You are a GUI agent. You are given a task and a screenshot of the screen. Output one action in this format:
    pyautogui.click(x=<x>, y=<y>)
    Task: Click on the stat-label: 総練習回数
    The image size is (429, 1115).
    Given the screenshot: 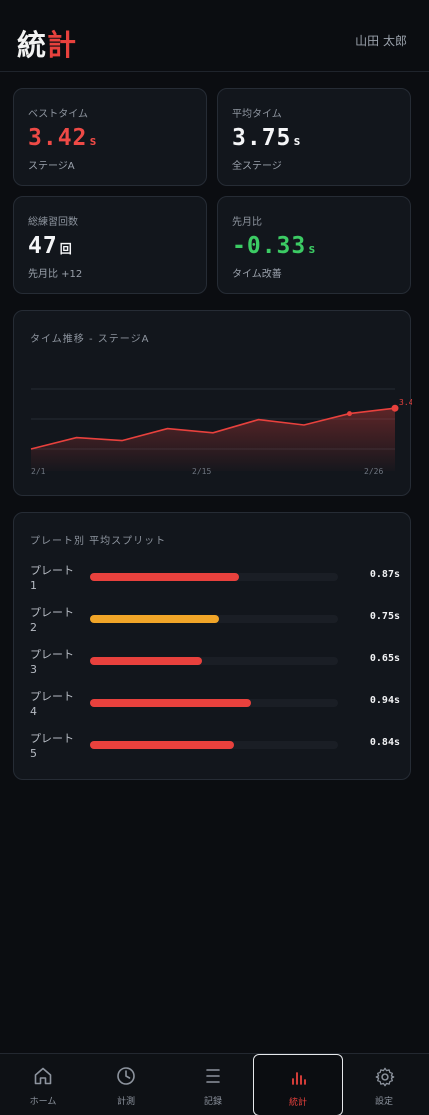 What is the action you would take?
    pyautogui.click(x=53, y=222)
    